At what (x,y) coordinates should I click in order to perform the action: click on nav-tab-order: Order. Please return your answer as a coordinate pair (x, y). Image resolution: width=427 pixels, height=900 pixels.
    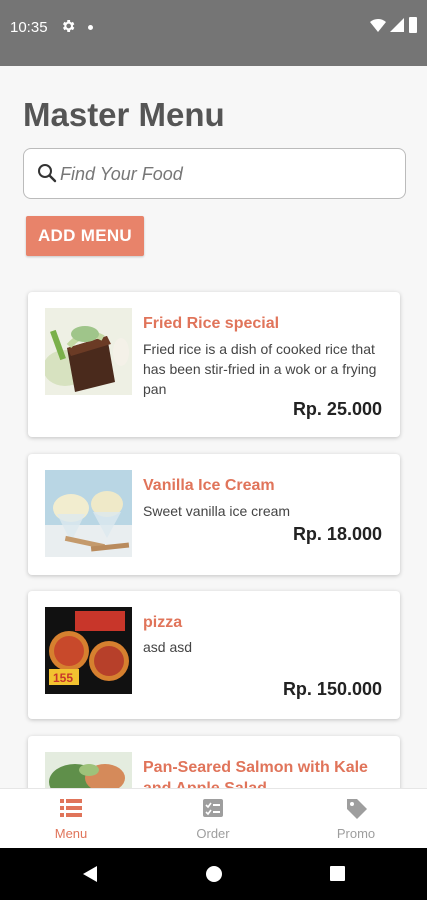
    Looking at the image, I should click on (213, 819).